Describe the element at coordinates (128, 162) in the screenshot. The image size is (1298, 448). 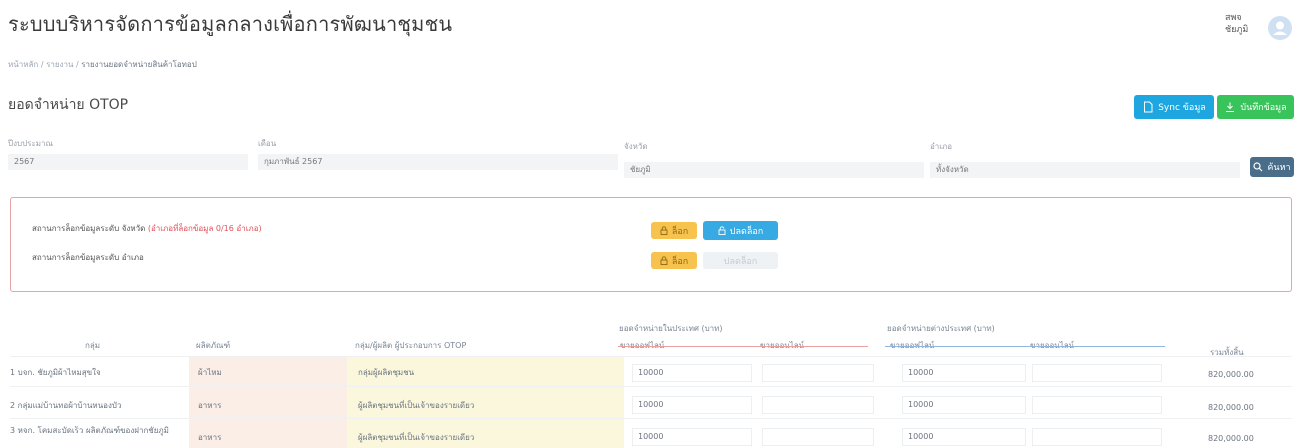
I see `year-select: 2567` at that location.